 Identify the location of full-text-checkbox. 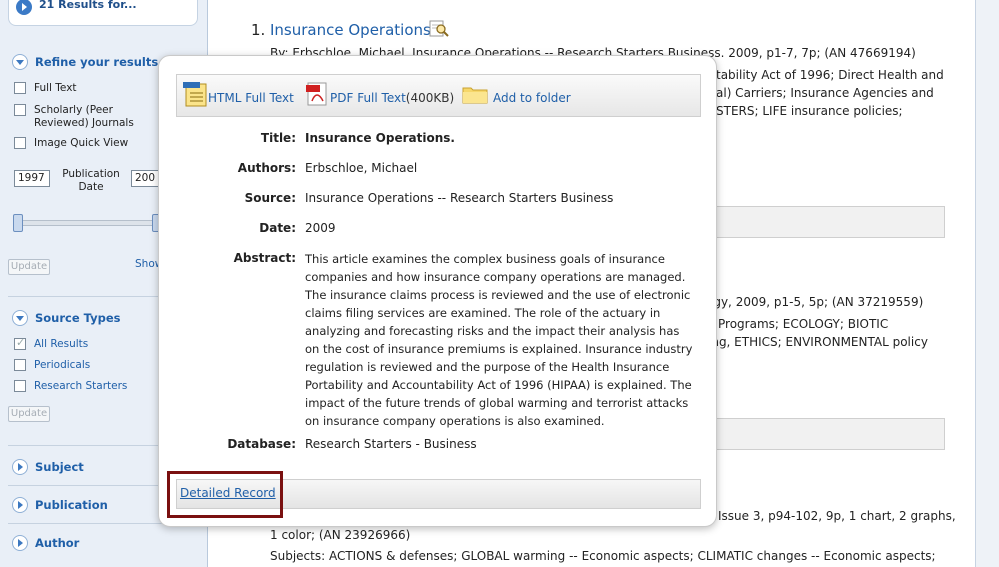
(20, 88).